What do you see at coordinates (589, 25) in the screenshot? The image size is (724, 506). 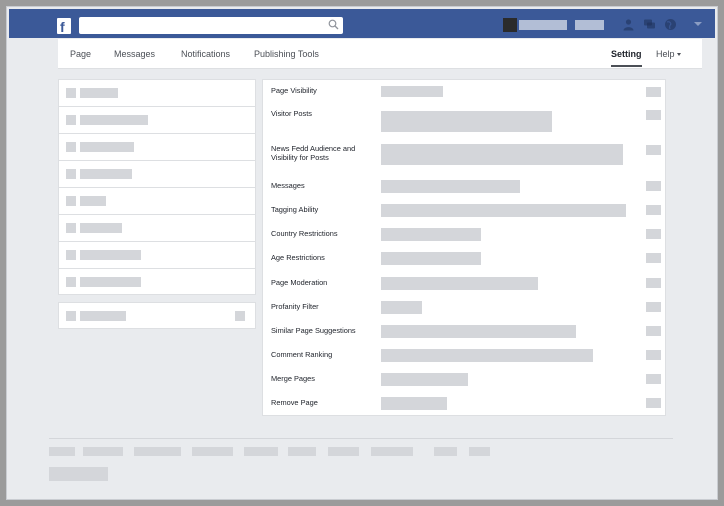 I see `home-link-placeholder` at bounding box center [589, 25].